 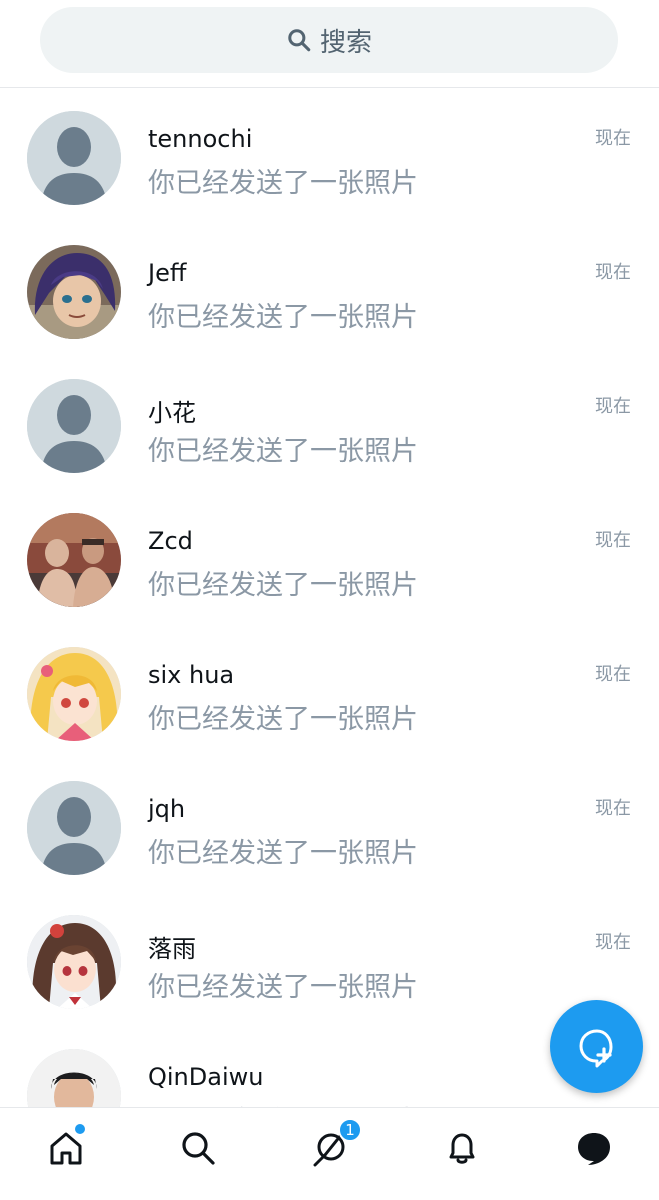 I want to click on conversation-row: Jeff 你已经发送了一张照片 现在, so click(x=329, y=290).